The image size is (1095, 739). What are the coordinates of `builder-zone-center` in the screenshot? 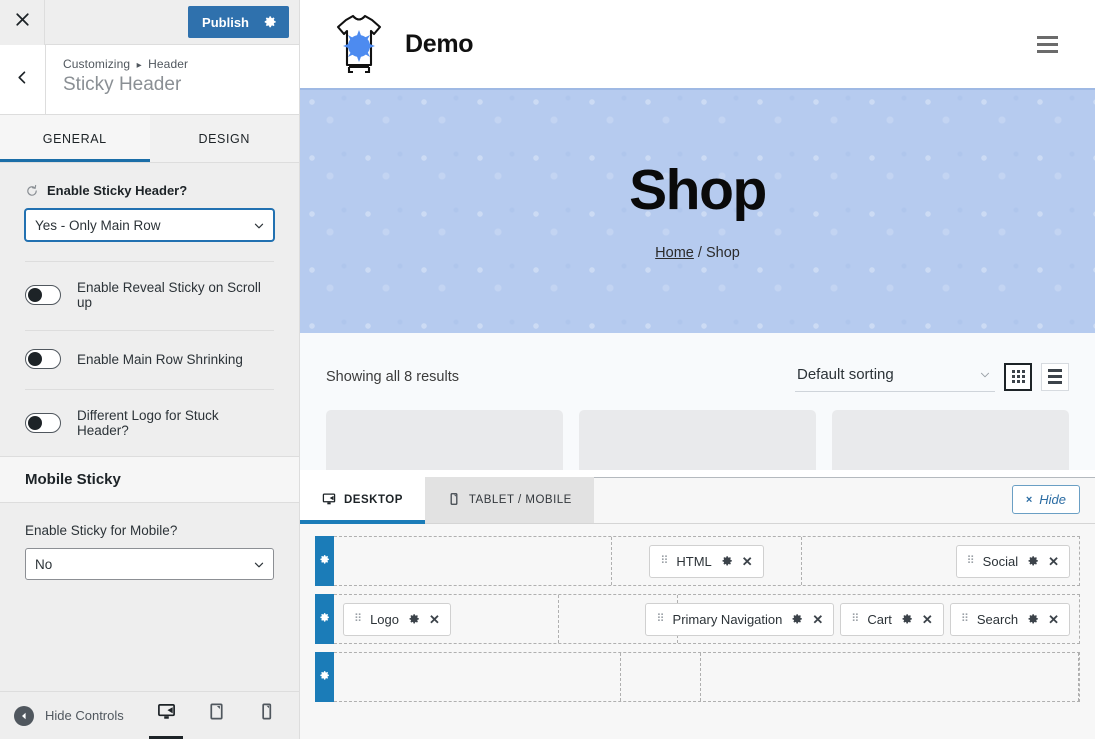 It's located at (661, 677).